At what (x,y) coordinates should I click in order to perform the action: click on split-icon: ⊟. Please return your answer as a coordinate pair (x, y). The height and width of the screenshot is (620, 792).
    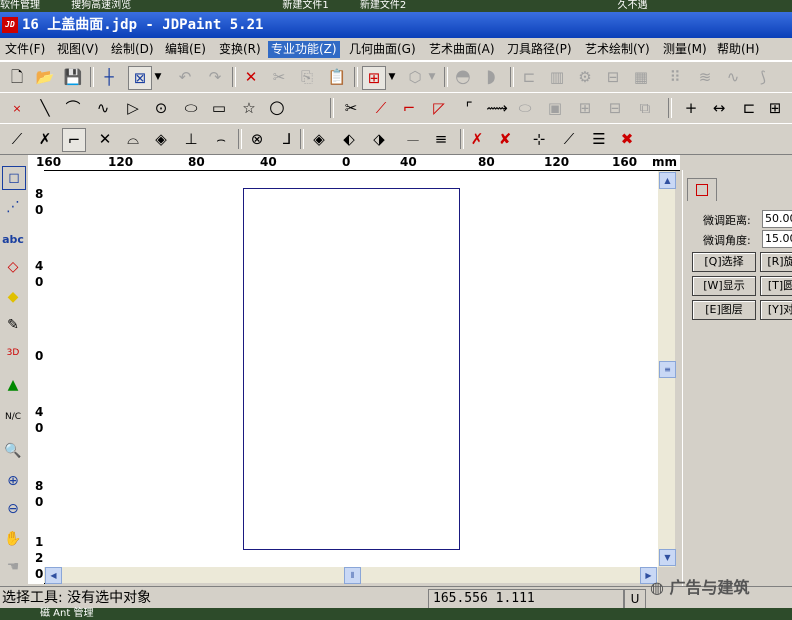
    Looking at the image, I should click on (615, 108).